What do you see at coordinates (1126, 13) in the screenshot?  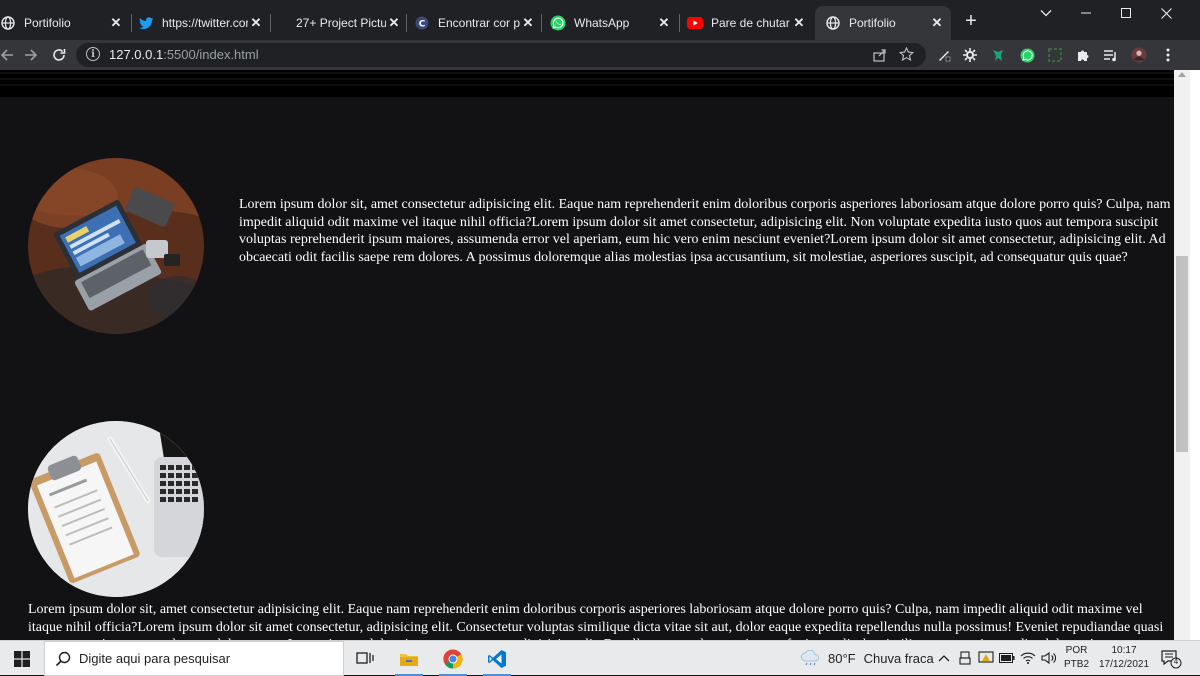 I see `maximize-window-icon` at bounding box center [1126, 13].